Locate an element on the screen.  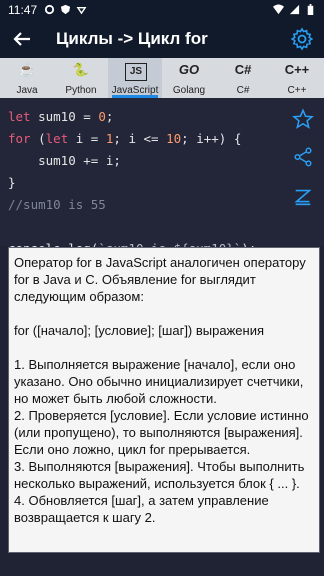
wifi-icon is located at coordinates (278, 9).